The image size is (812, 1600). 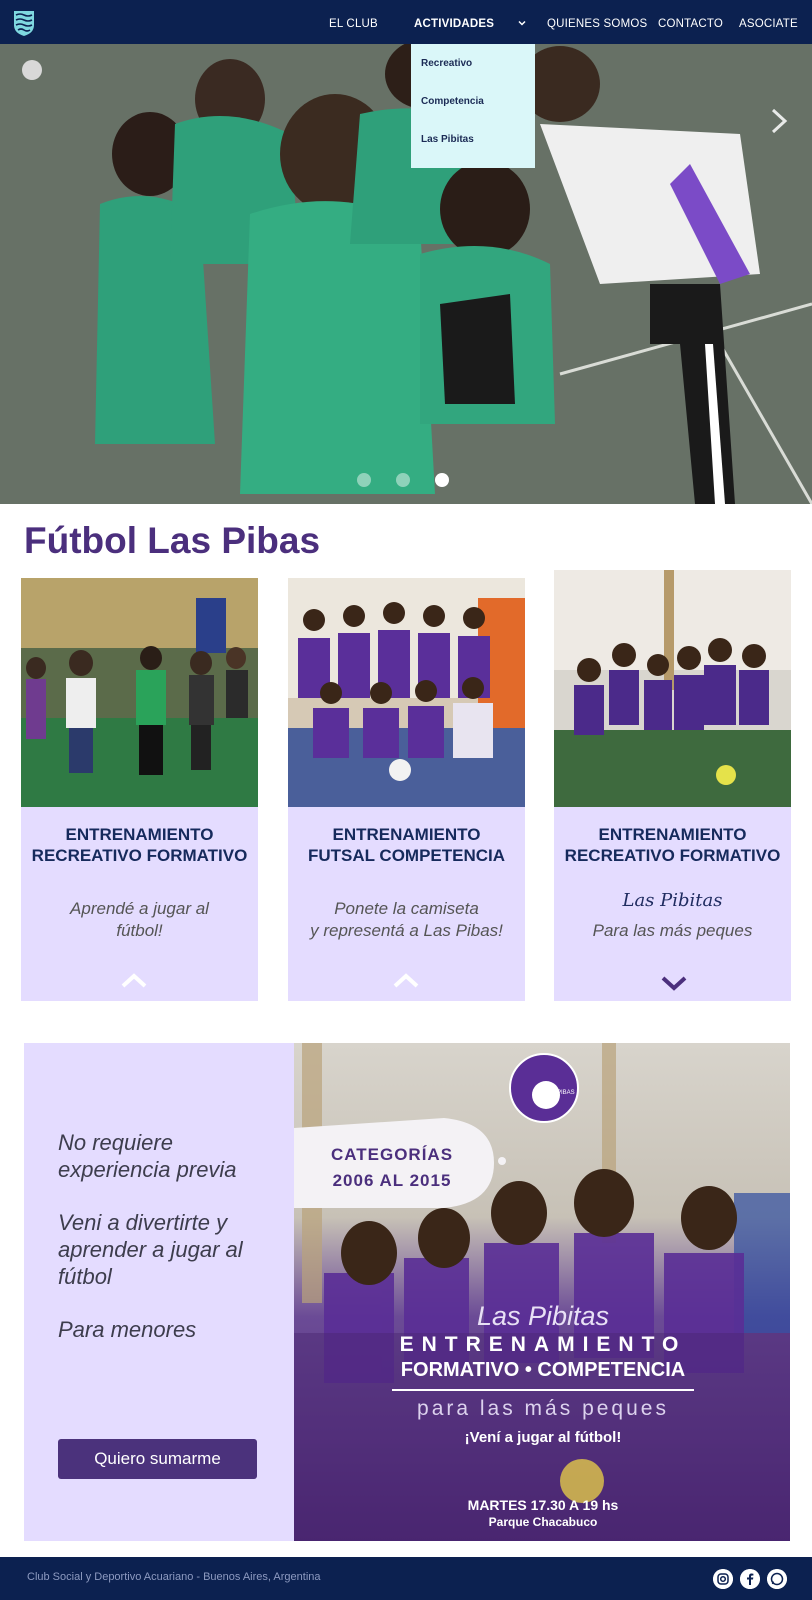 What do you see at coordinates (353, 22) in the screenshot?
I see `nav-el-club: EL CLUB` at bounding box center [353, 22].